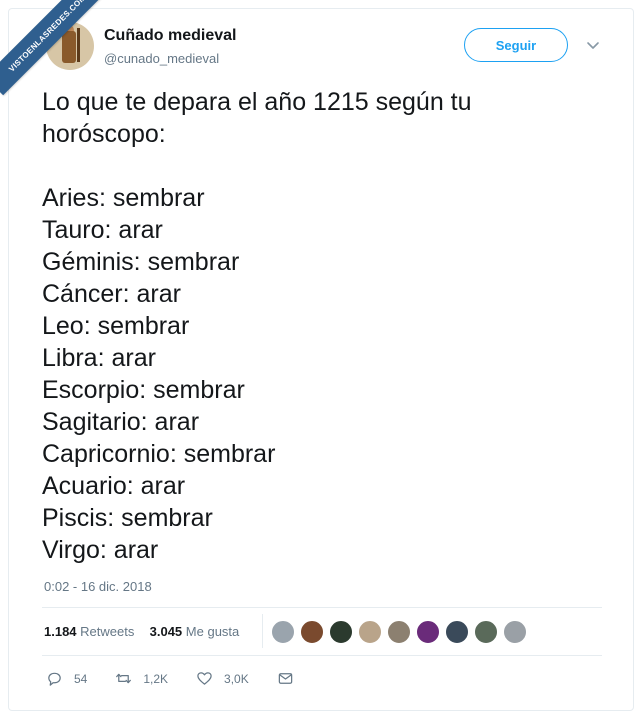 Image resolution: width=644 pixels, height=719 pixels. What do you see at coordinates (54, 679) in the screenshot?
I see `reply-icon` at bounding box center [54, 679].